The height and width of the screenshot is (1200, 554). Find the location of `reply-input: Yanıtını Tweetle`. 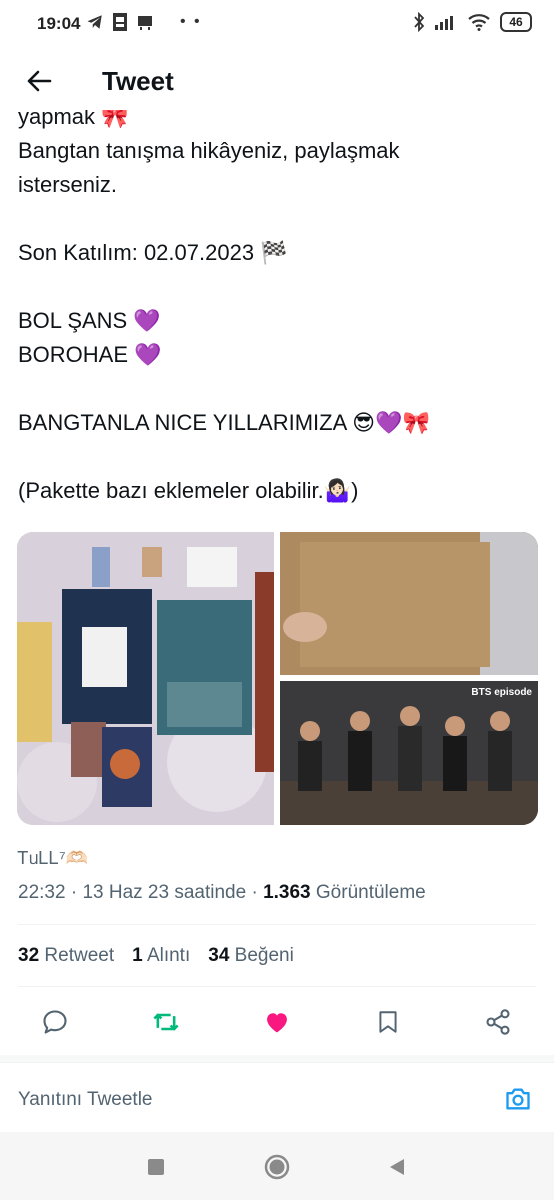

reply-input: Yanıtını Tweetle is located at coordinates (85, 1100).